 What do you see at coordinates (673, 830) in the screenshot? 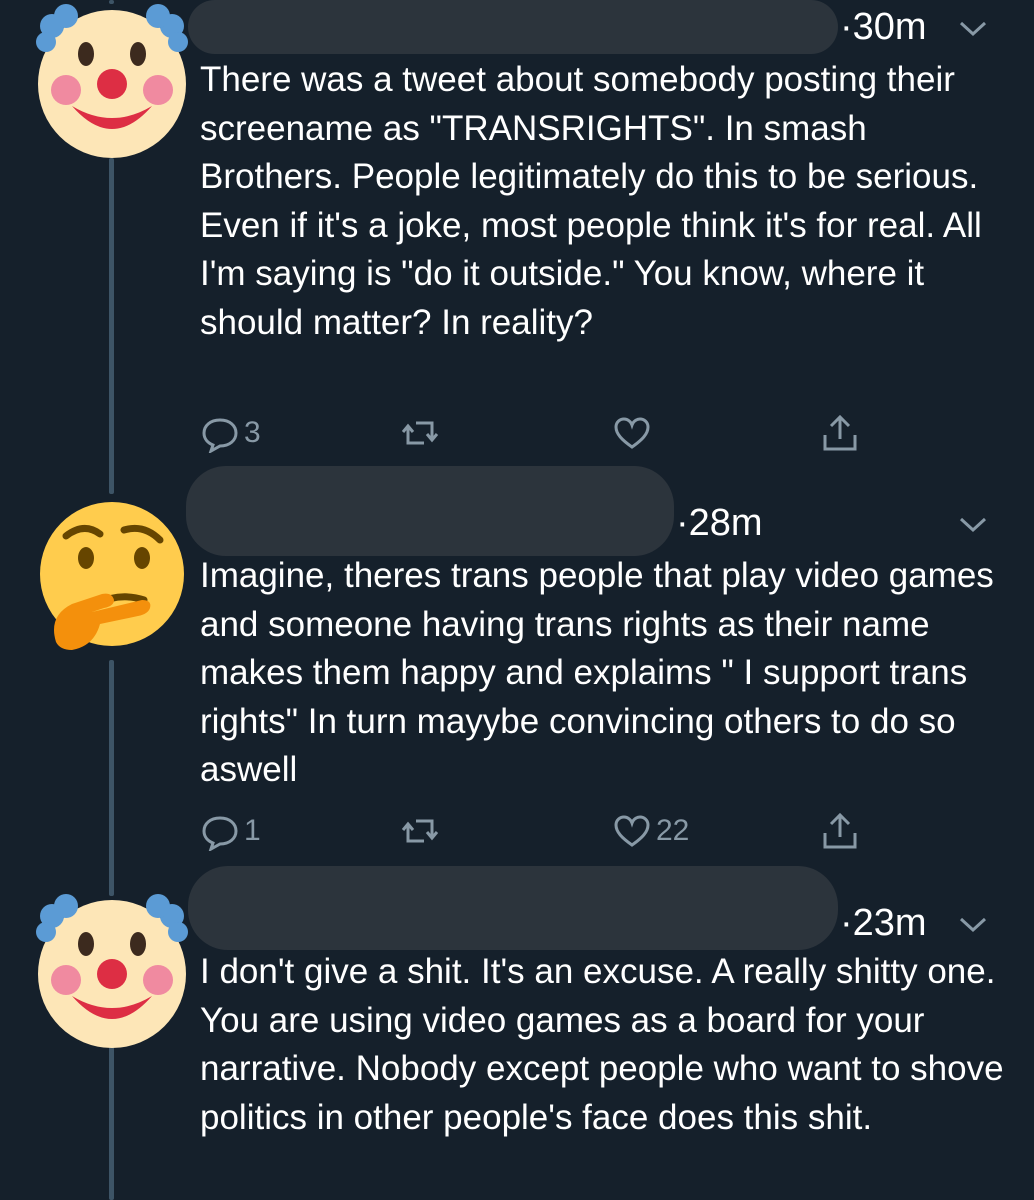
I see `like-count: 22` at bounding box center [673, 830].